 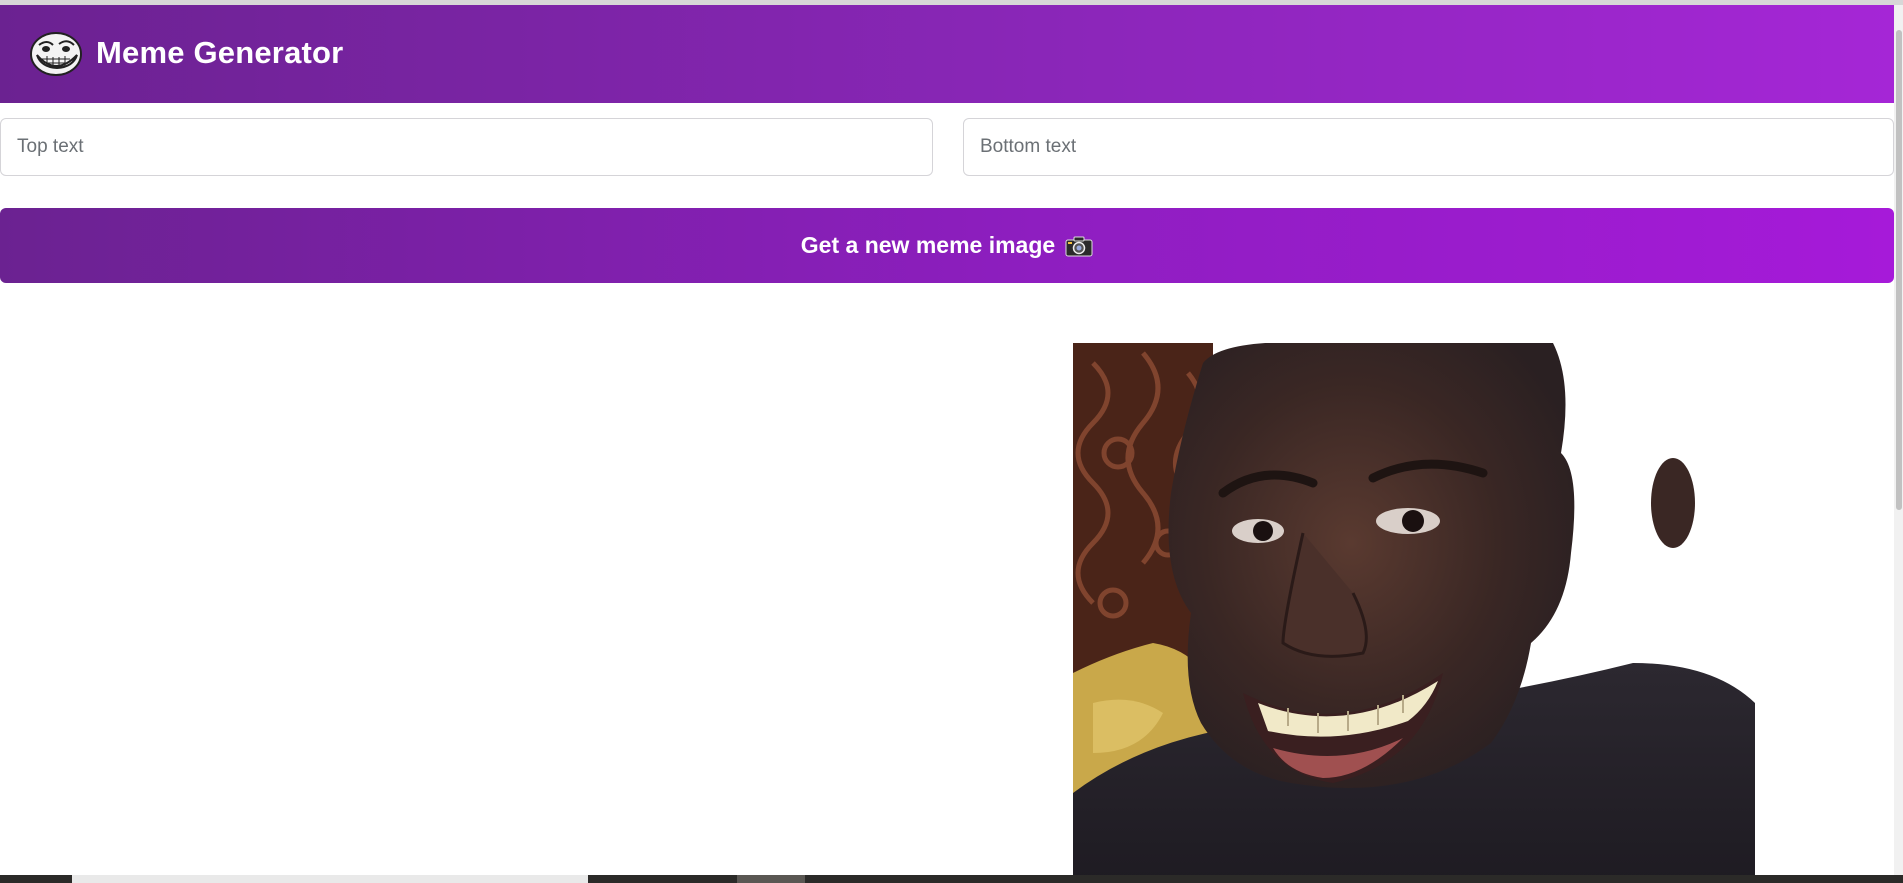 I want to click on bottom-text-input, so click(x=1428, y=147).